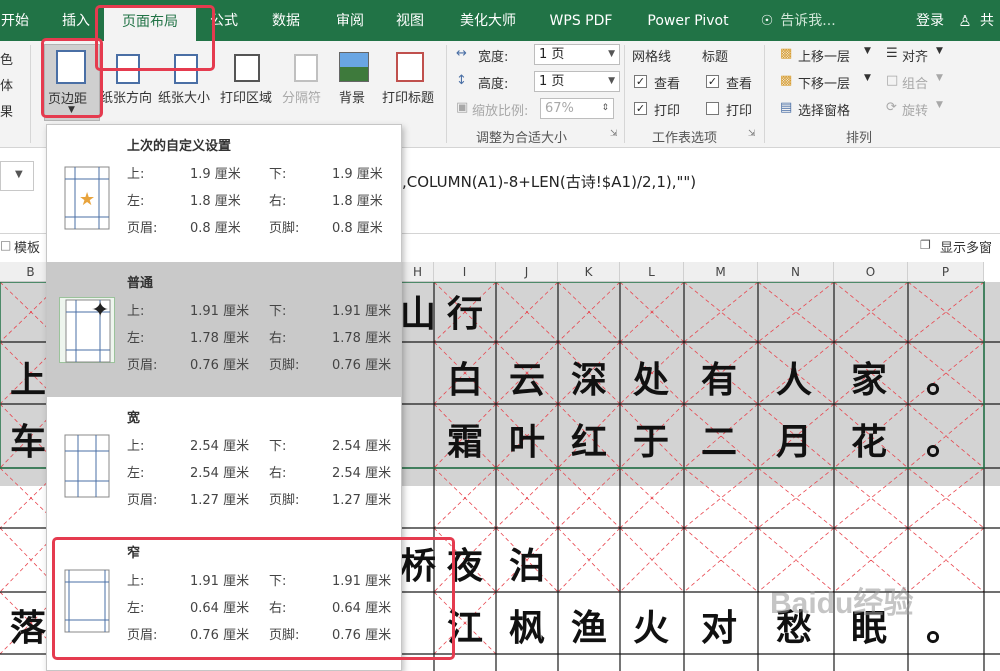 The width and height of the screenshot is (1000, 671). Describe the element at coordinates (869, 380) in the screenshot. I see `sheet-cell-char: 家` at that location.